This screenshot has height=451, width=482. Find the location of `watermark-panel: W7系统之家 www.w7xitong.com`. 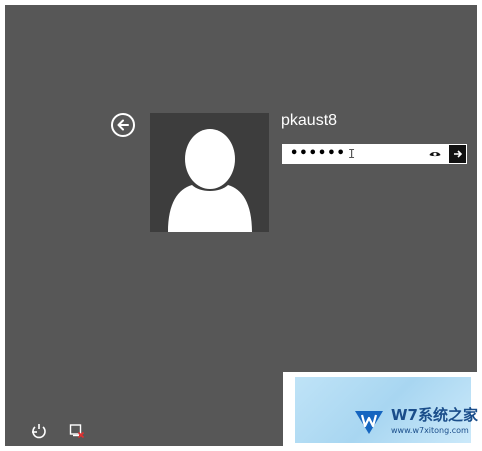

watermark-panel: W7系统之家 www.w7xitong.com is located at coordinates (382, 411).